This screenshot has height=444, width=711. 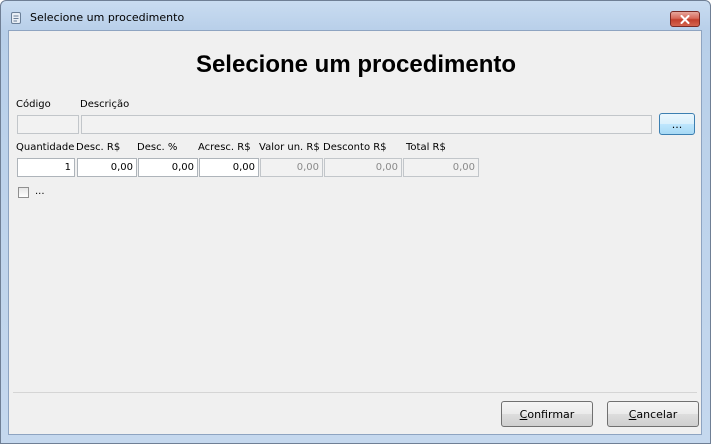 I want to click on valor-un-field: 0,00, so click(x=291, y=167).